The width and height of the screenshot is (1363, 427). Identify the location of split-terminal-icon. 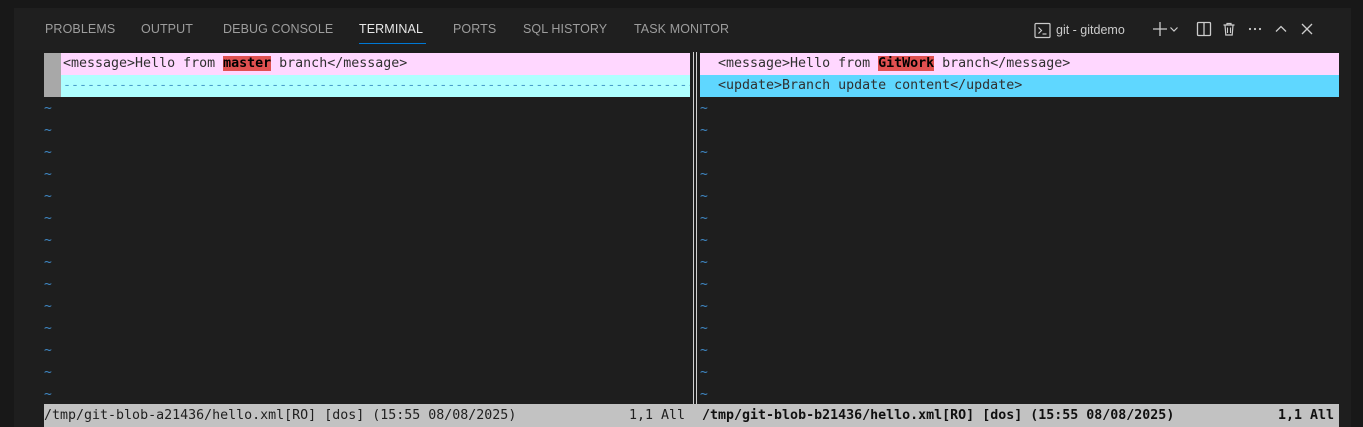
(1204, 29).